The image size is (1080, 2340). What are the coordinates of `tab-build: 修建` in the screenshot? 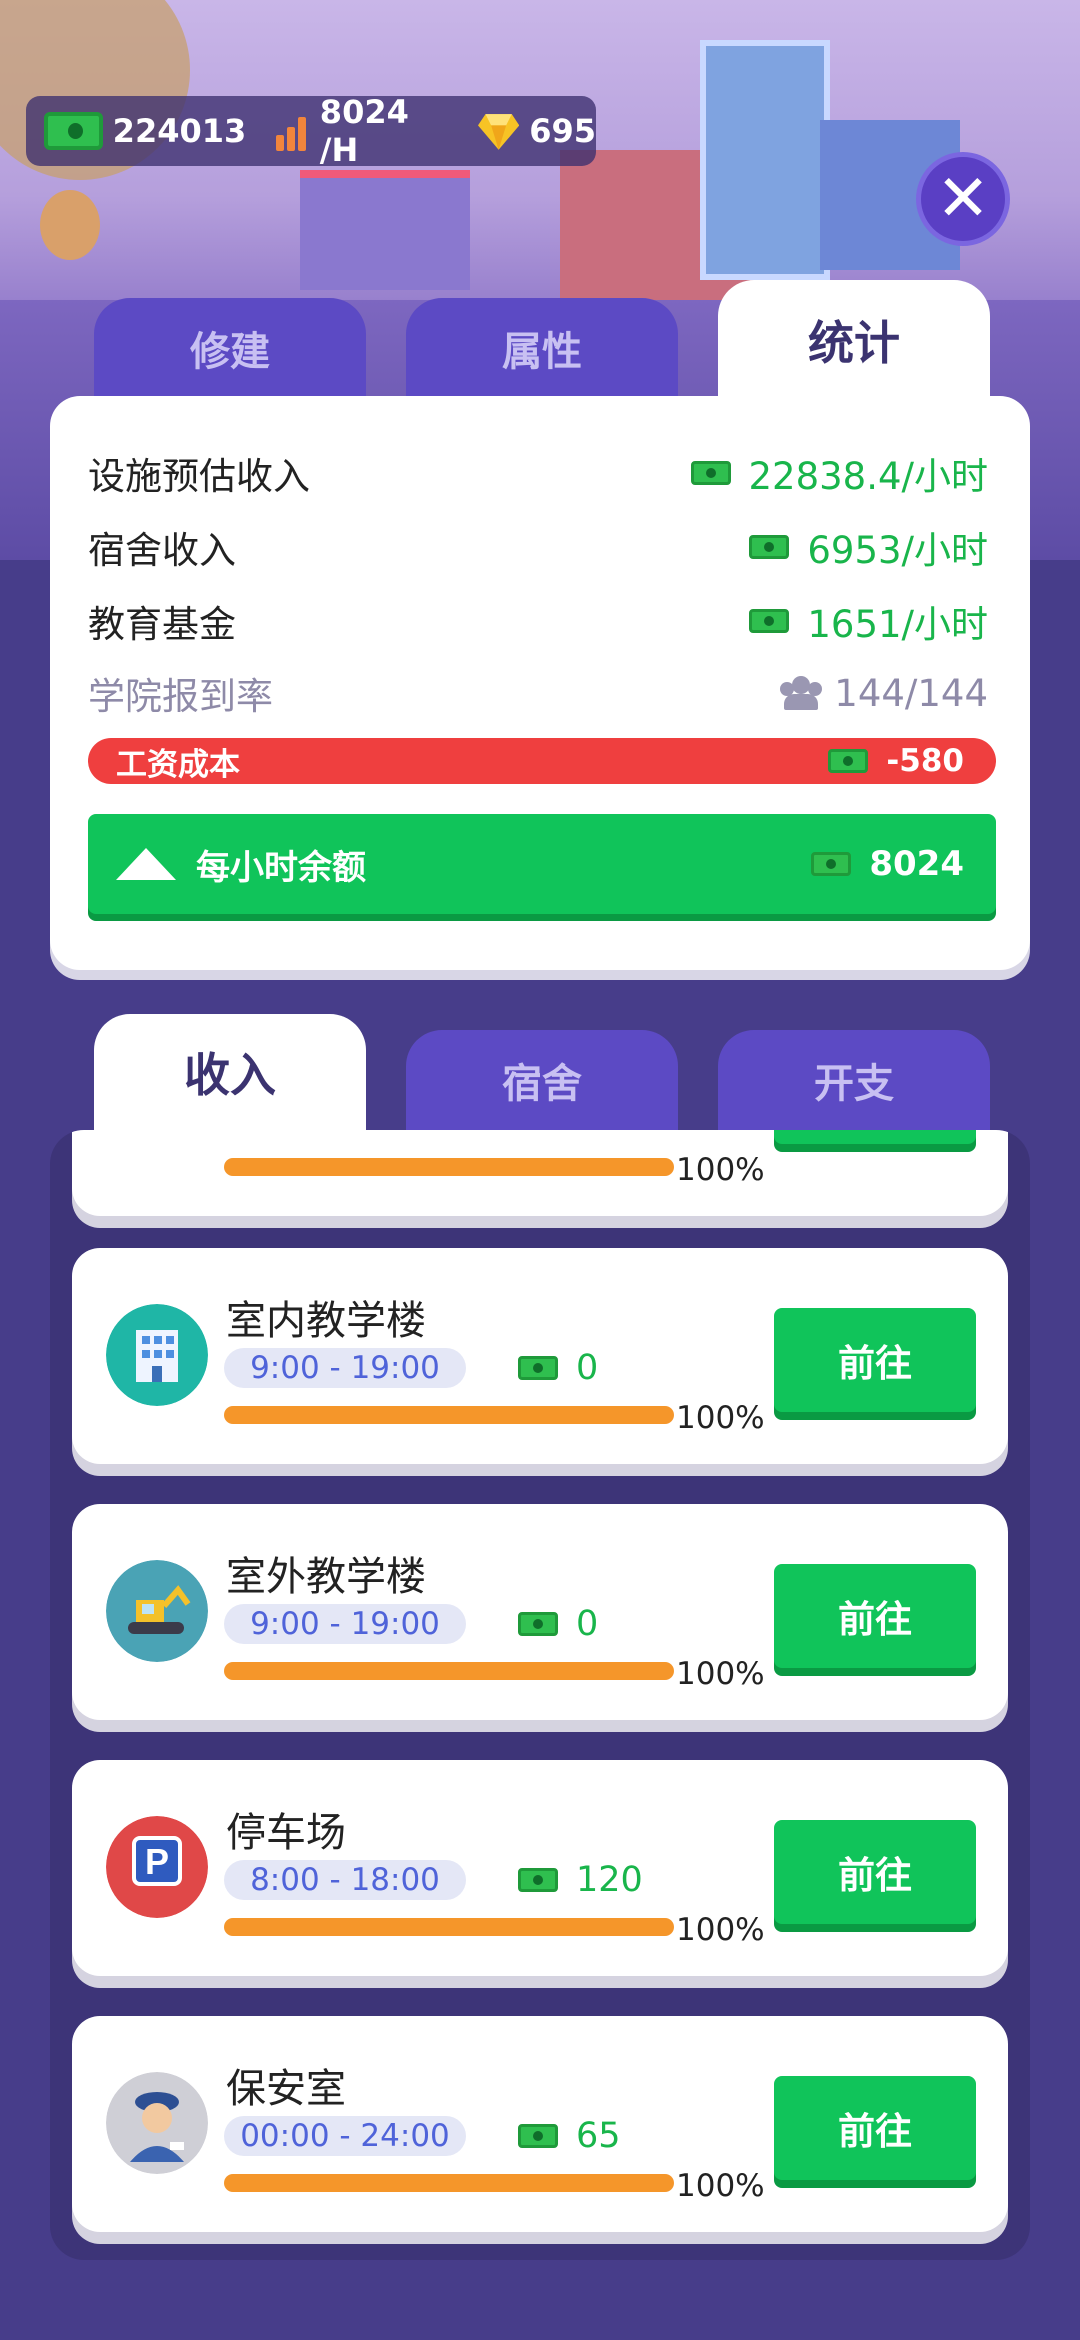 It's located at (230, 348).